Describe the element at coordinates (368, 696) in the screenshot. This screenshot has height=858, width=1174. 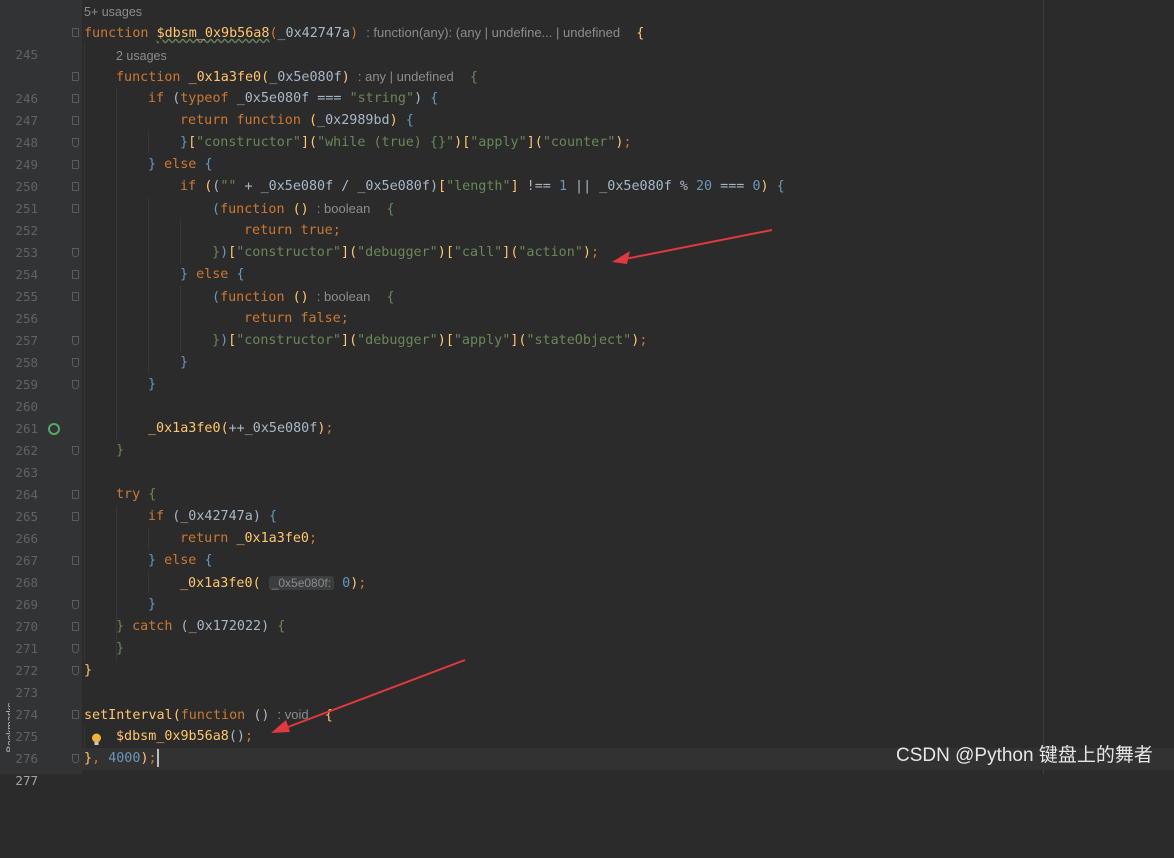
I see `arrow-annotation-outer-call` at that location.